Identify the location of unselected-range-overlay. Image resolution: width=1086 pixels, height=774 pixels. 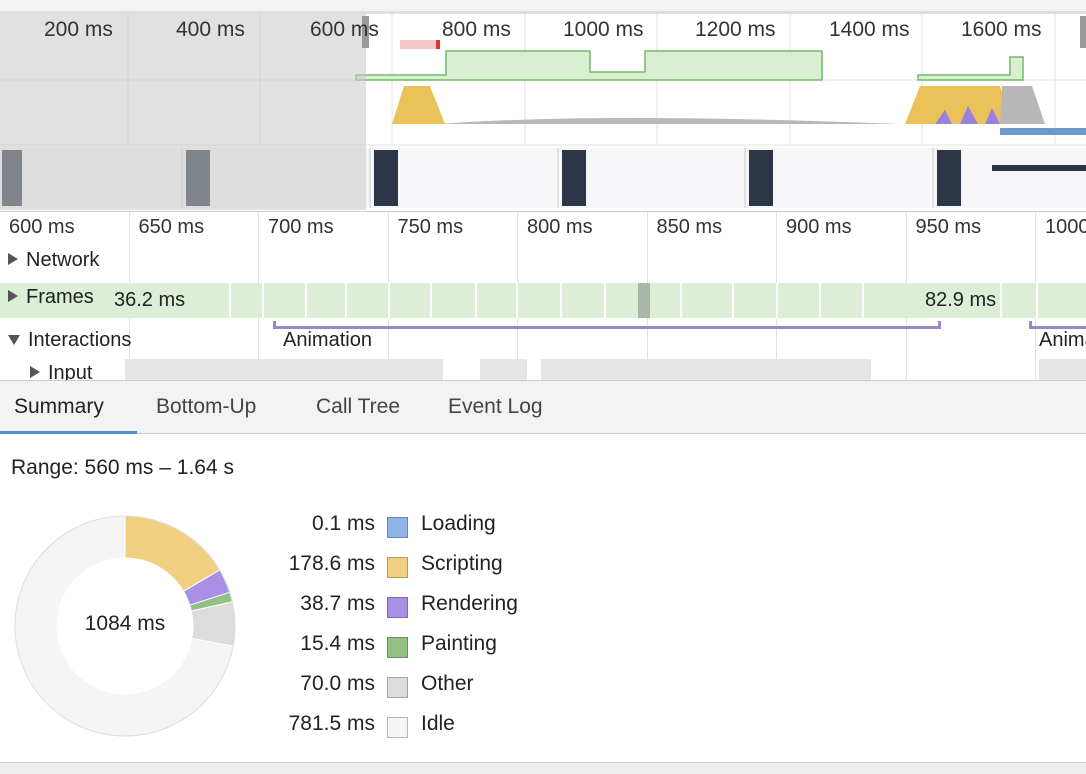
(183, 112).